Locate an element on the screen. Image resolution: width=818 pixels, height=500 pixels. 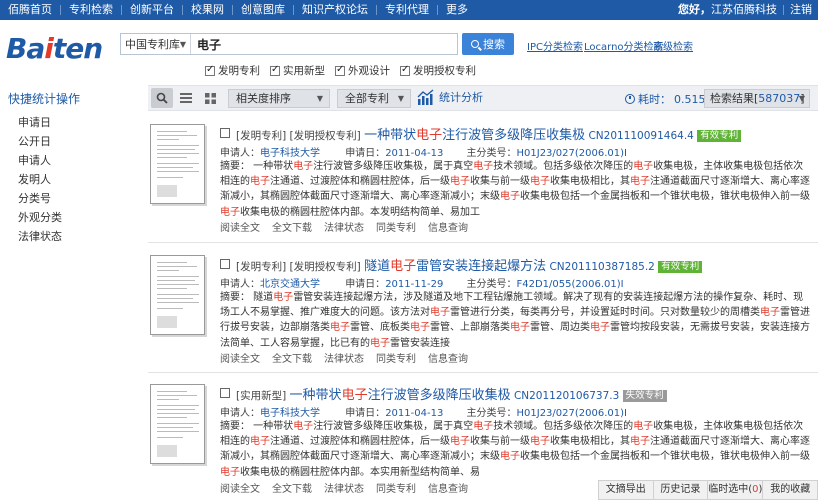
abstract-text: 雷管、底板类 is located at coordinates (380, 328).